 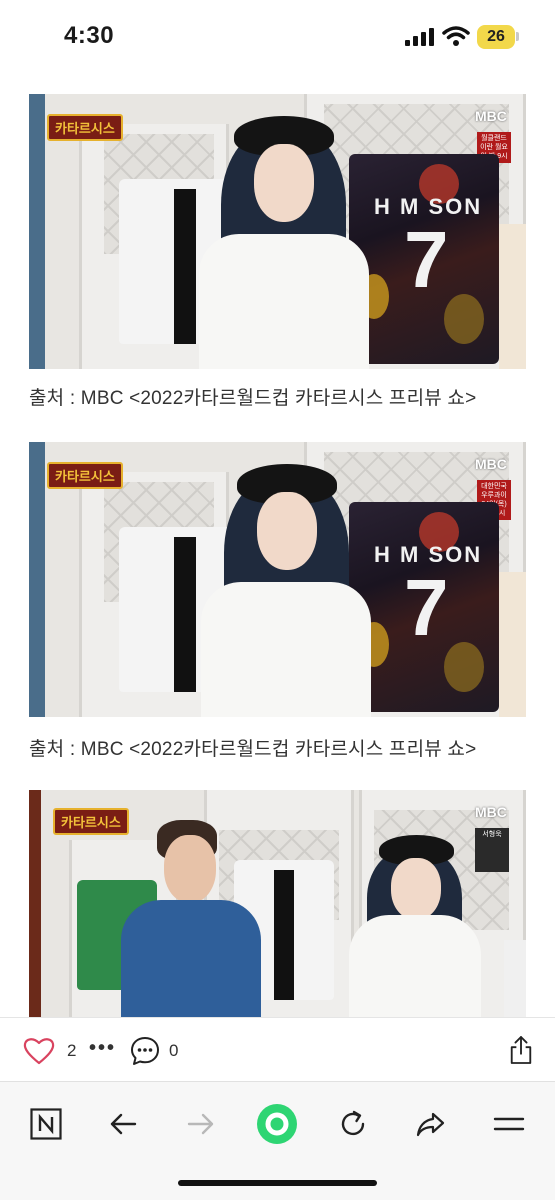 What do you see at coordinates (517, 36) in the screenshot?
I see `battery-nub` at bounding box center [517, 36].